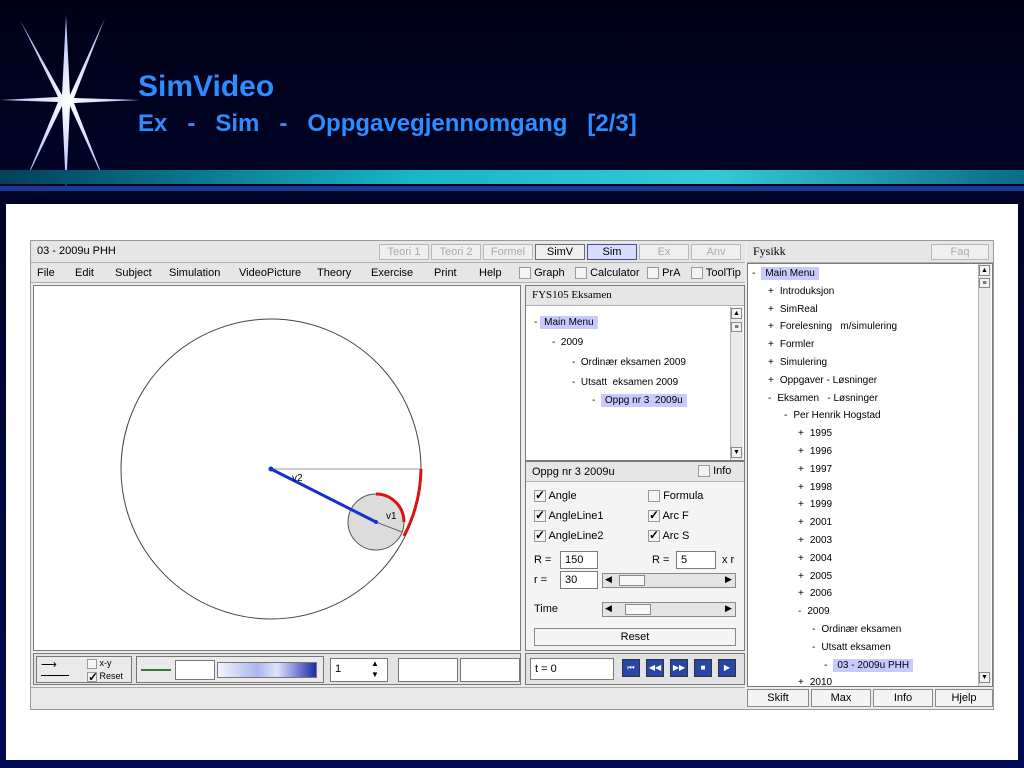 The image size is (1024, 768). What do you see at coordinates (814, 611) in the screenshot?
I see `nav-tree-item: -2009` at bounding box center [814, 611].